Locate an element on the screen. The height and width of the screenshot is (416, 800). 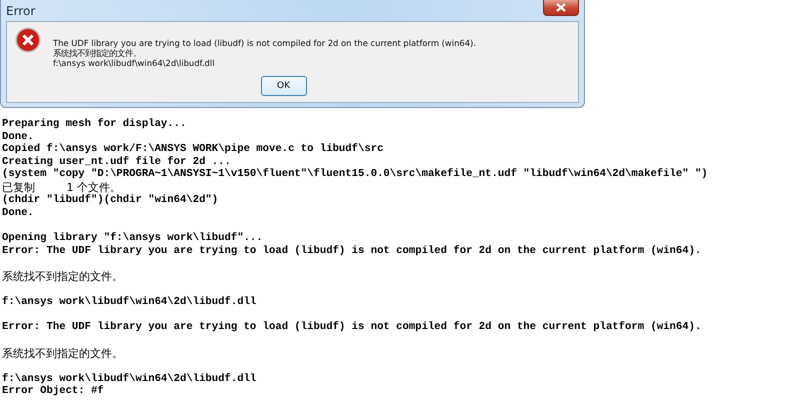
close-button is located at coordinates (561, 8).